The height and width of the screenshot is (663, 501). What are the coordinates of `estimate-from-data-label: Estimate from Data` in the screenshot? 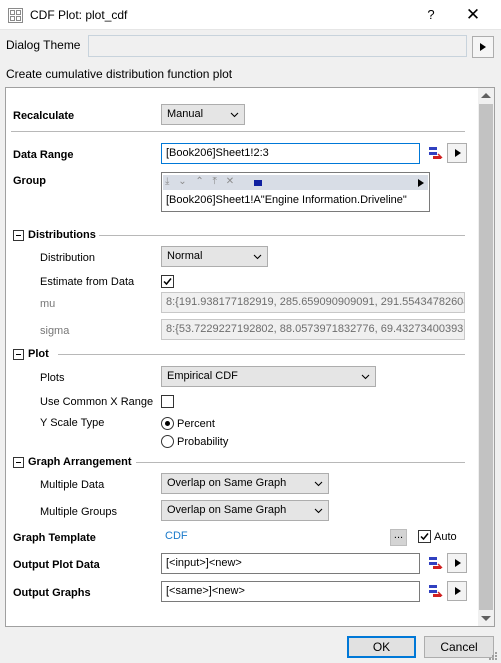 It's located at (87, 282).